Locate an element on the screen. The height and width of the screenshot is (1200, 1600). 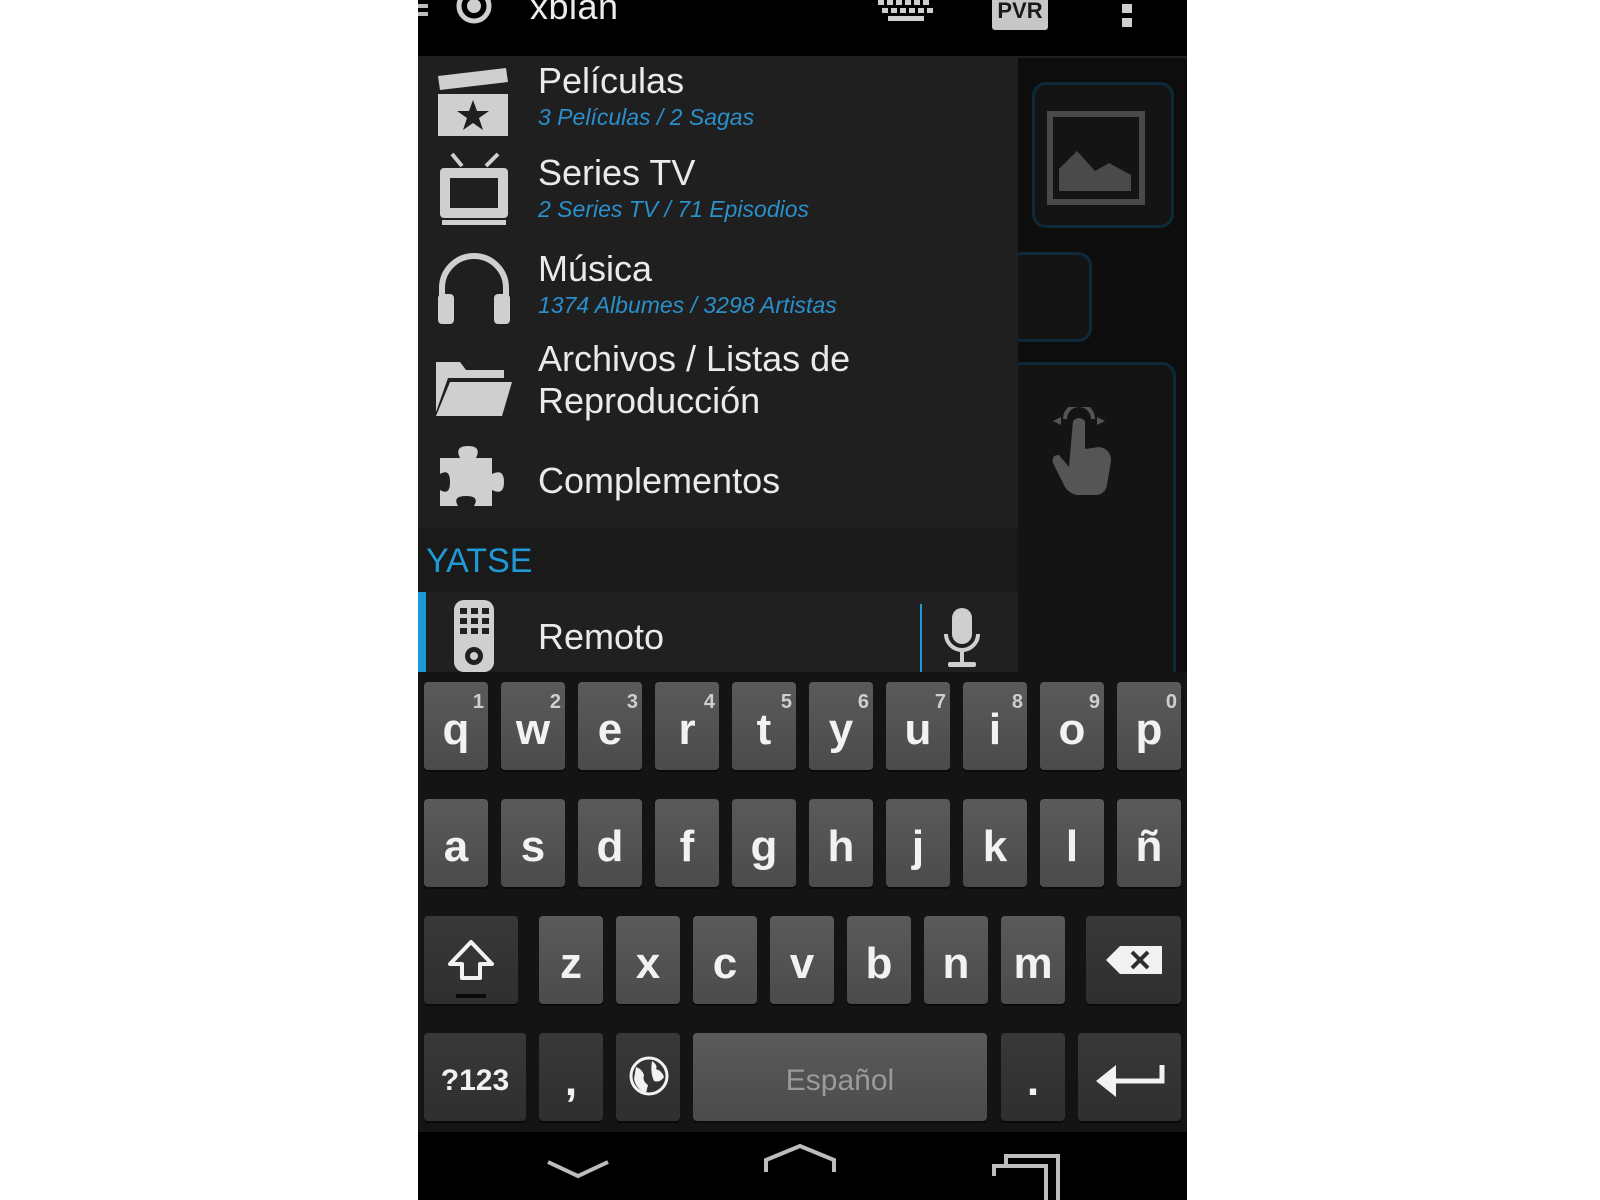
drawer-item-movies: Películas 3 Películas / 2 Sagas is located at coordinates (718, 105).